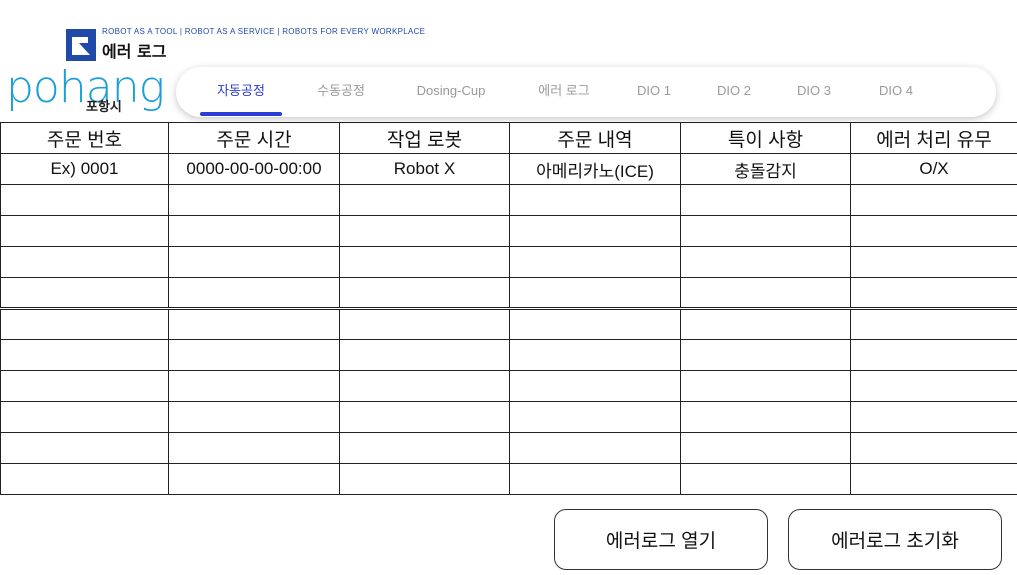  I want to click on cell-order-details: 아메리카노(ICE), so click(595, 169).